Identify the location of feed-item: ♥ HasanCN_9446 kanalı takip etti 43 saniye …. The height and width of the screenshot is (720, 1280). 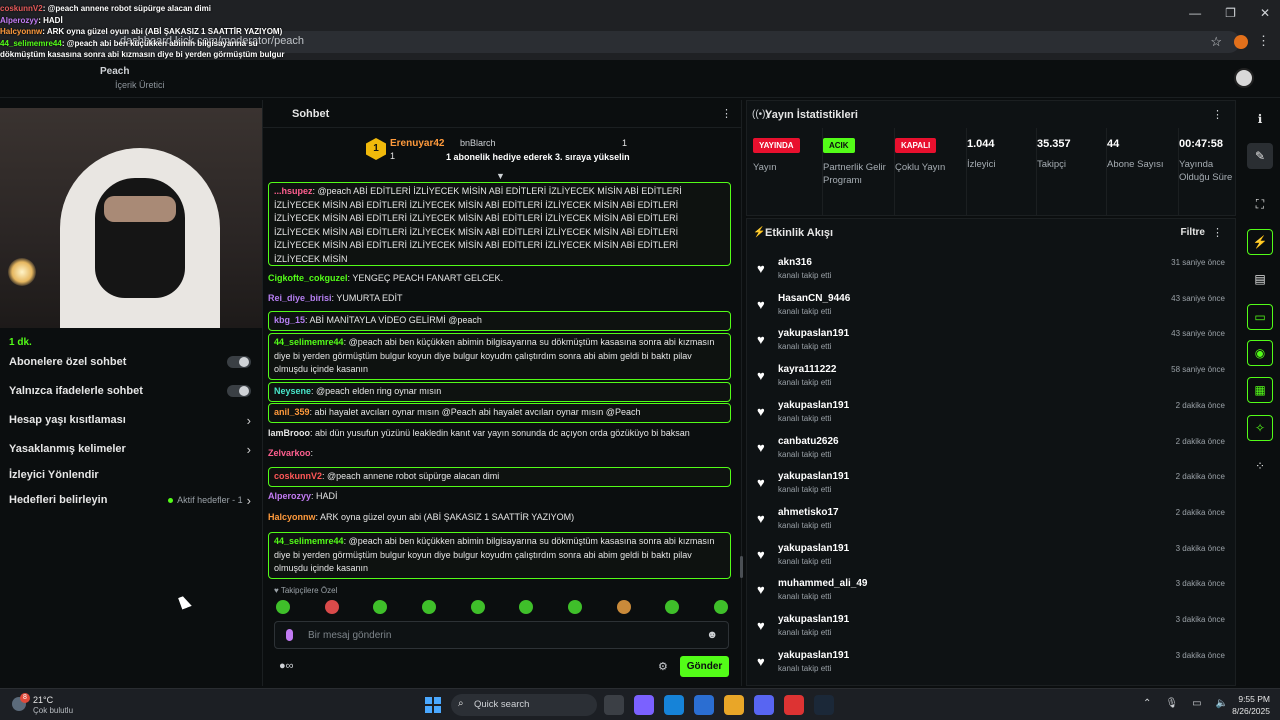
(991, 306).